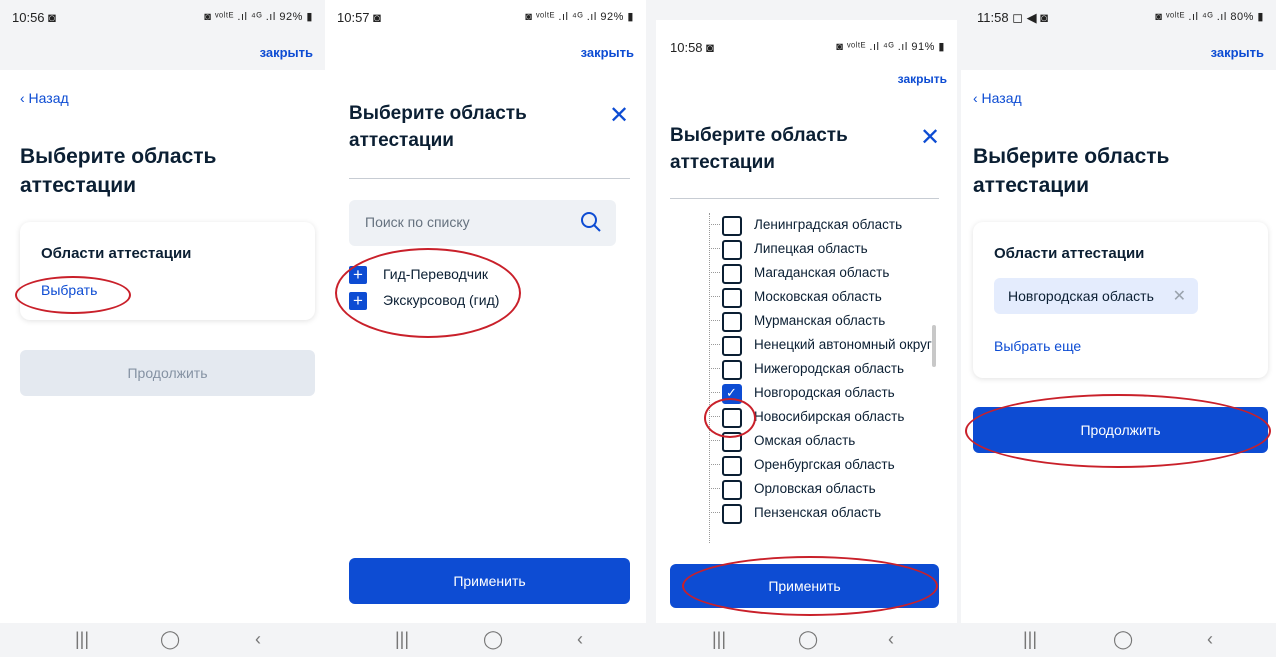 The height and width of the screenshot is (657, 1276). What do you see at coordinates (258, 17) in the screenshot?
I see `status-icons: ◙ ᵛᵒˡᵗᴱ .ıl ⁴ᴳ .ıl 92% ▮` at bounding box center [258, 17].